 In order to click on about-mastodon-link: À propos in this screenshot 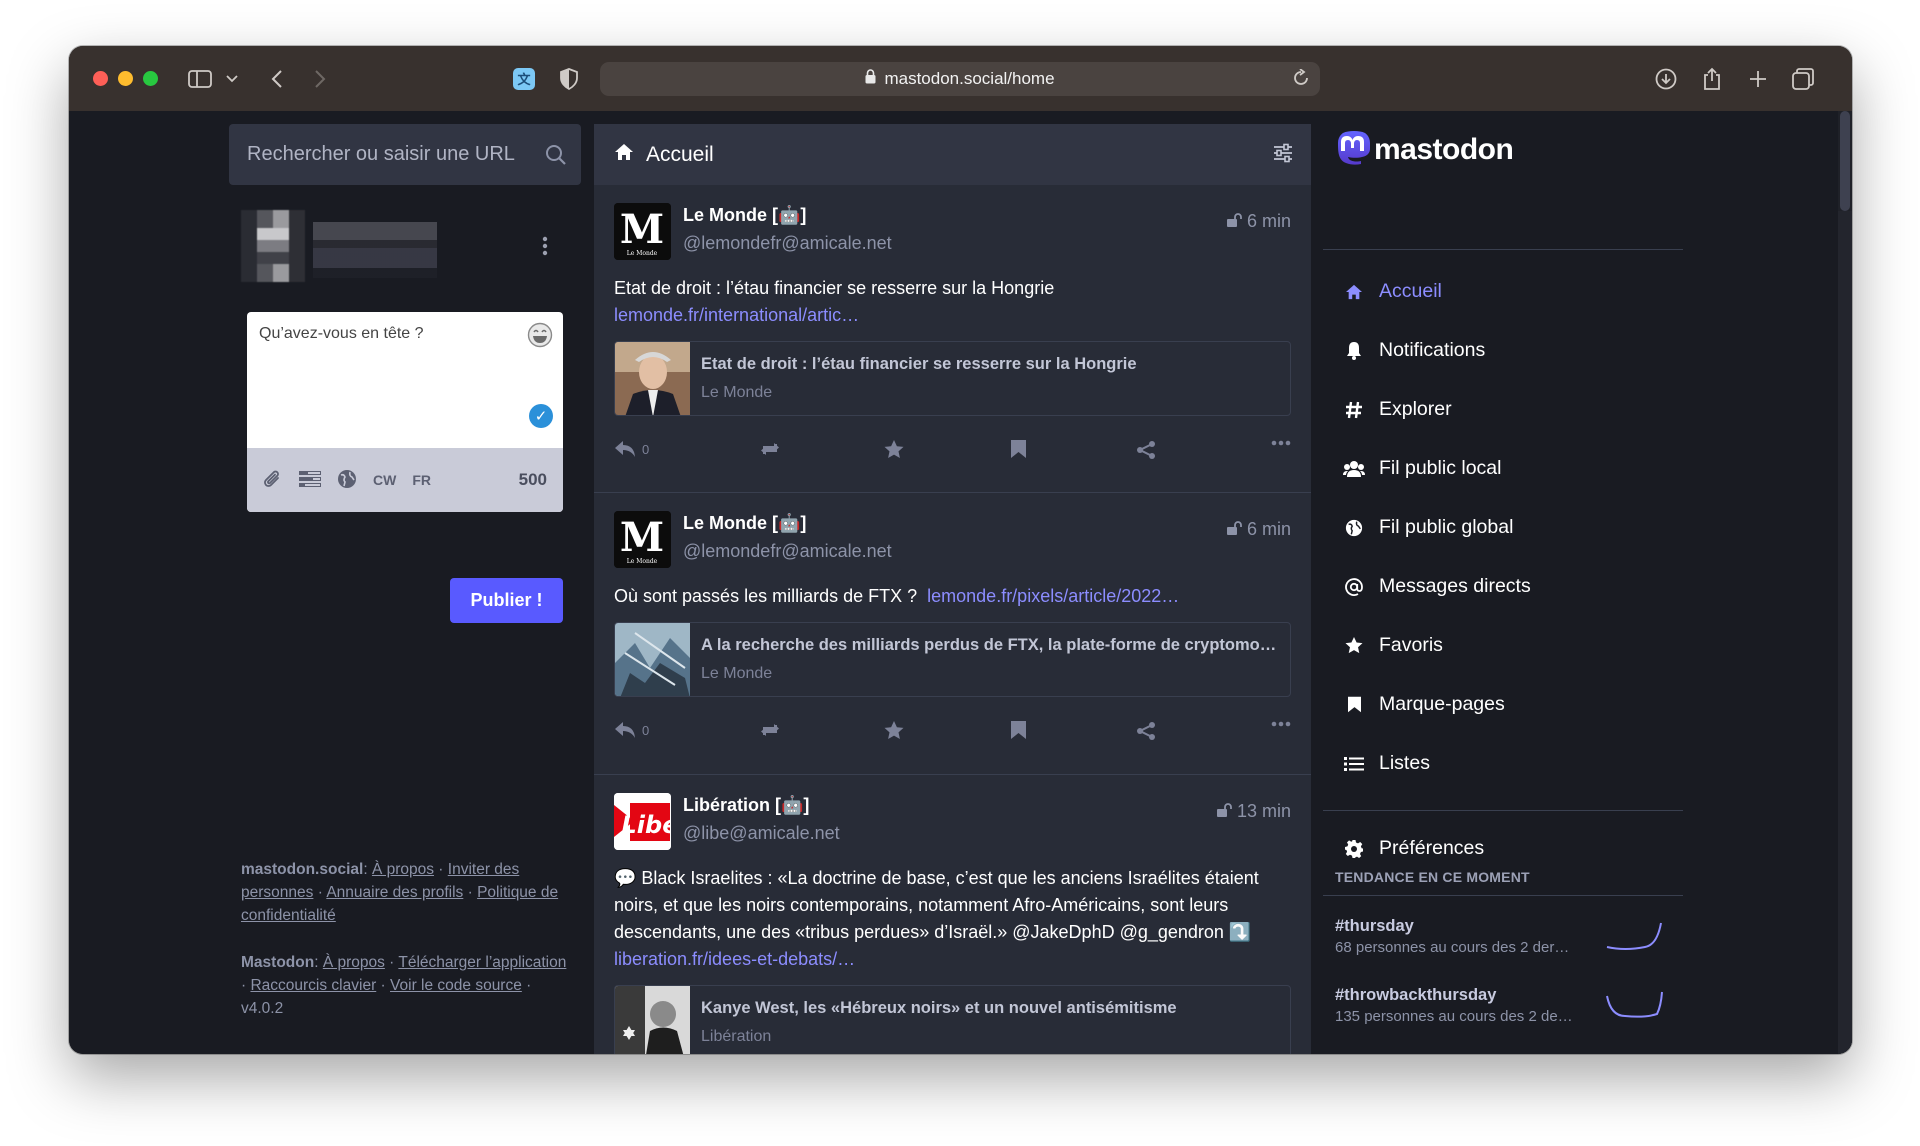, I will do `click(354, 962)`.